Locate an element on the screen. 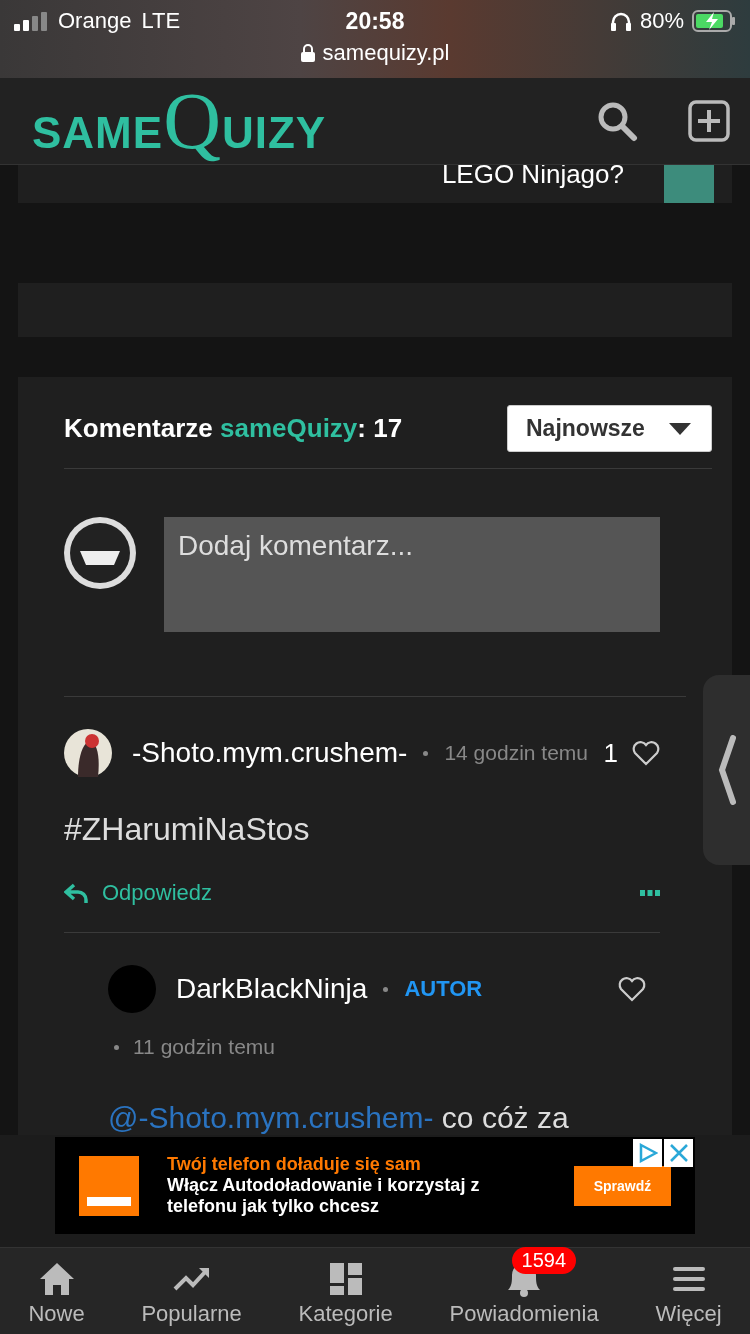 This screenshot has width=750, height=1334. play-icon is located at coordinates (647, 1153).